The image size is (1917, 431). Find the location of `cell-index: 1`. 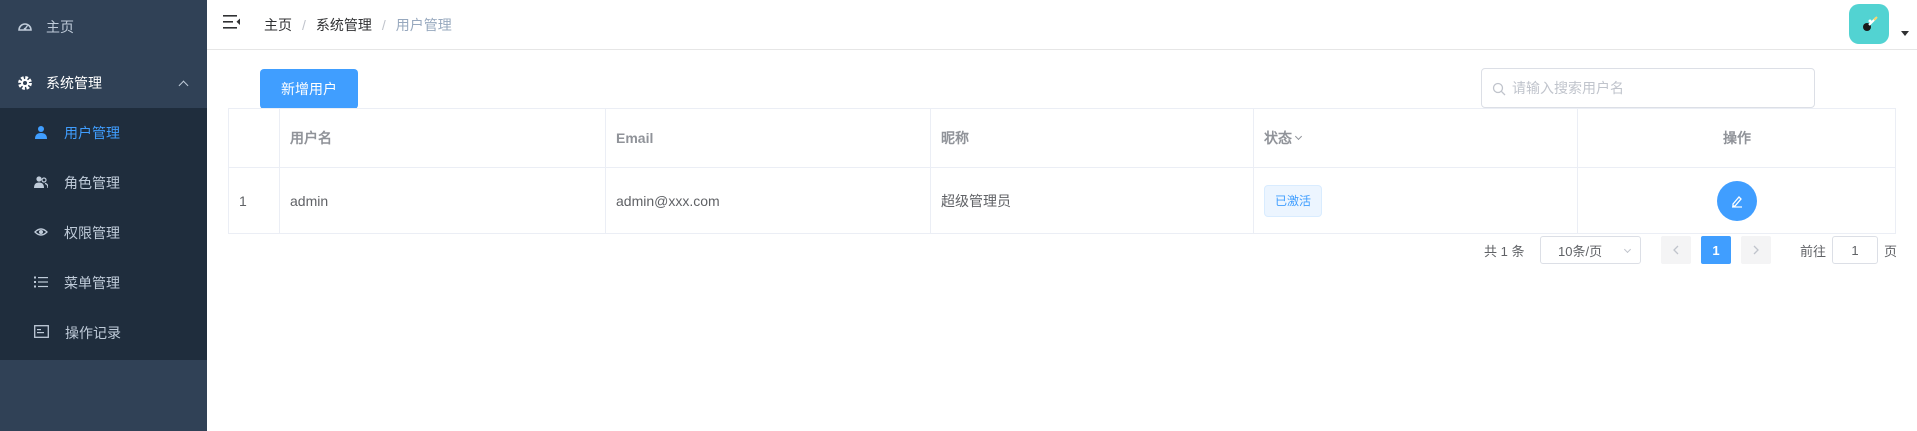

cell-index: 1 is located at coordinates (254, 200).